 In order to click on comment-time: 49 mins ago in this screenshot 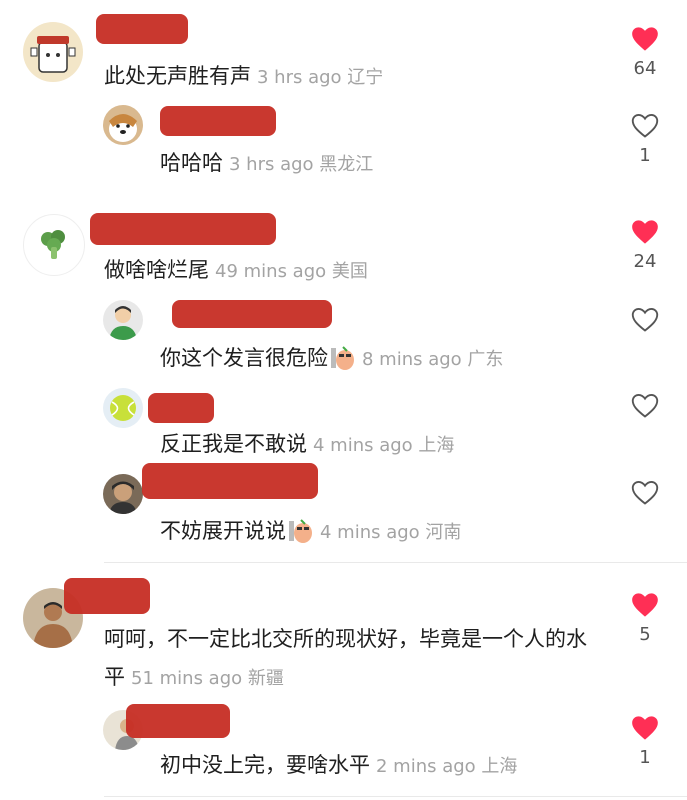, I will do `click(271, 271)`.